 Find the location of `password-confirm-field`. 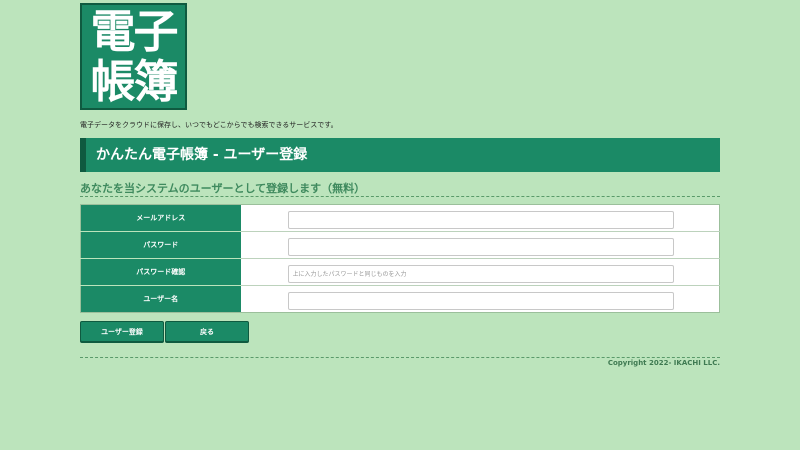

password-confirm-field is located at coordinates (480, 274).